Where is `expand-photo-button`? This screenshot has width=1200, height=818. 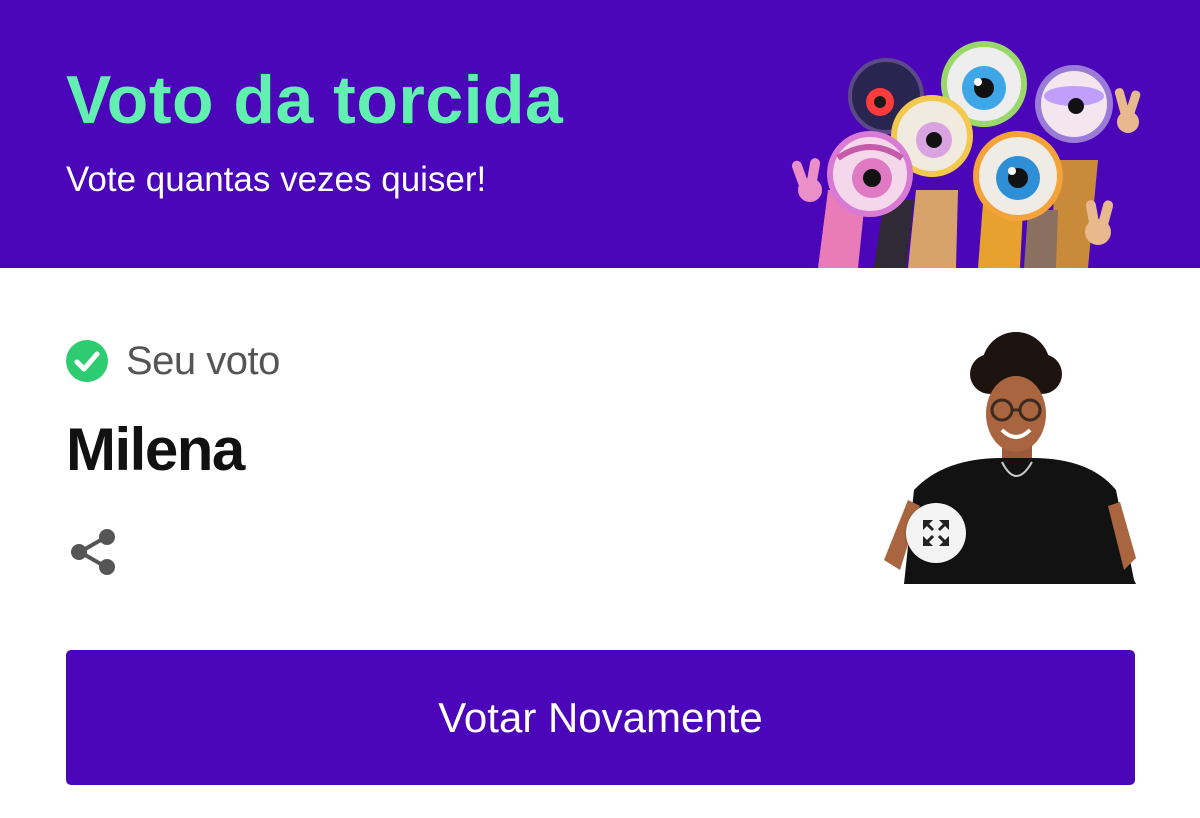
expand-photo-button is located at coordinates (936, 533).